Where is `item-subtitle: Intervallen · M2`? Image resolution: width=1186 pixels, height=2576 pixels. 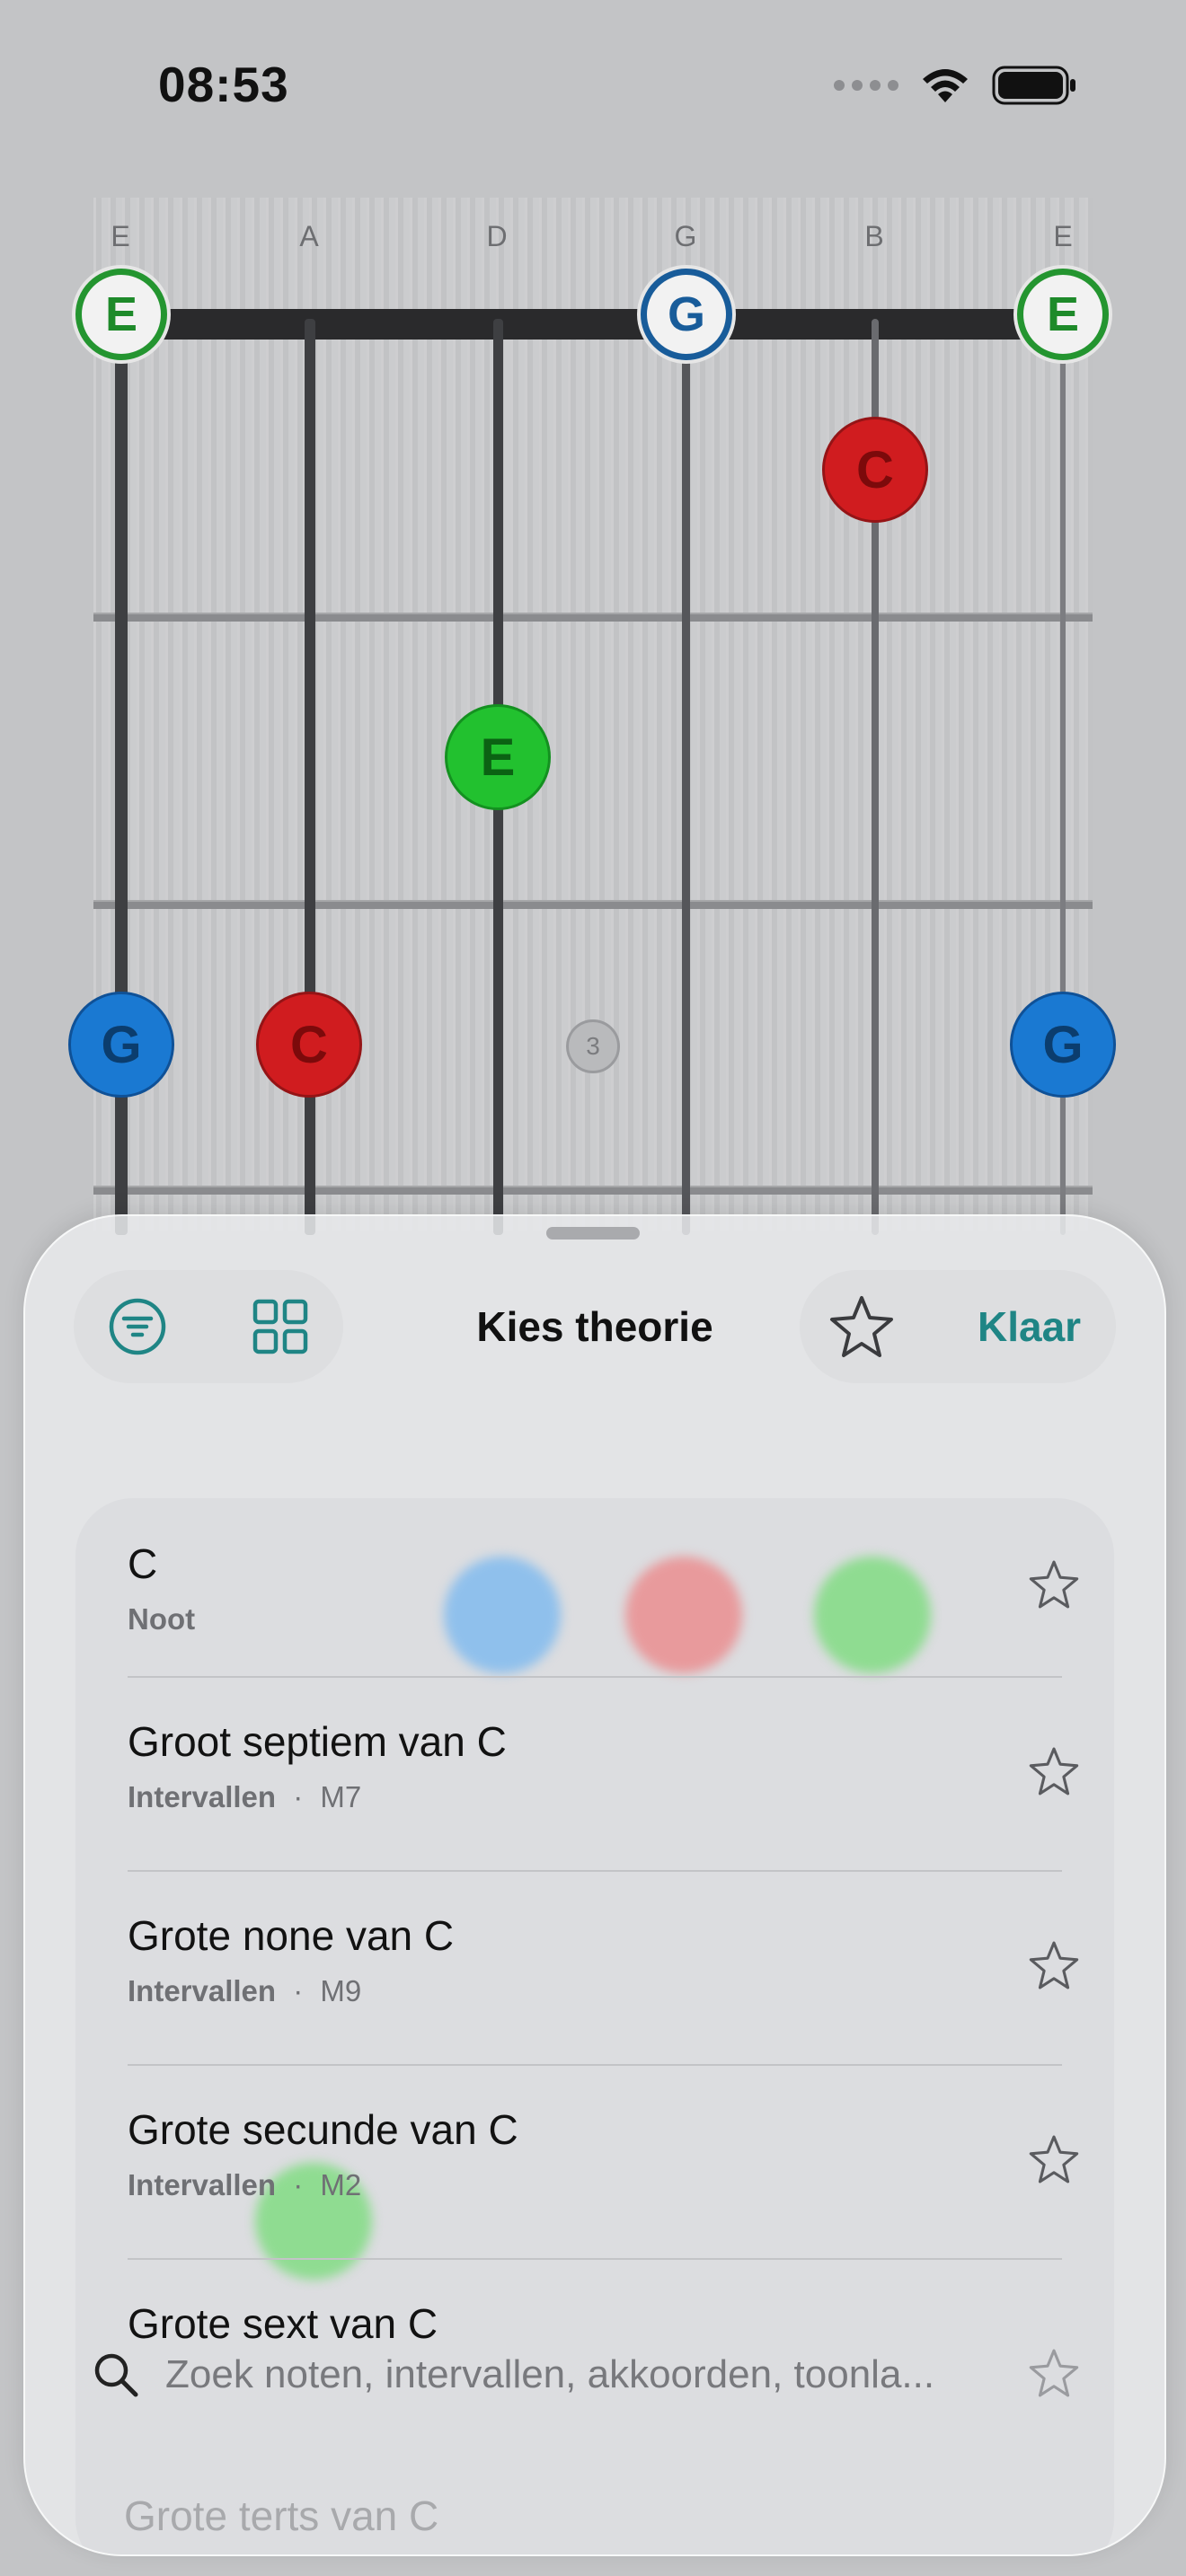
item-subtitle: Intervallen · M2 is located at coordinates (244, 2185).